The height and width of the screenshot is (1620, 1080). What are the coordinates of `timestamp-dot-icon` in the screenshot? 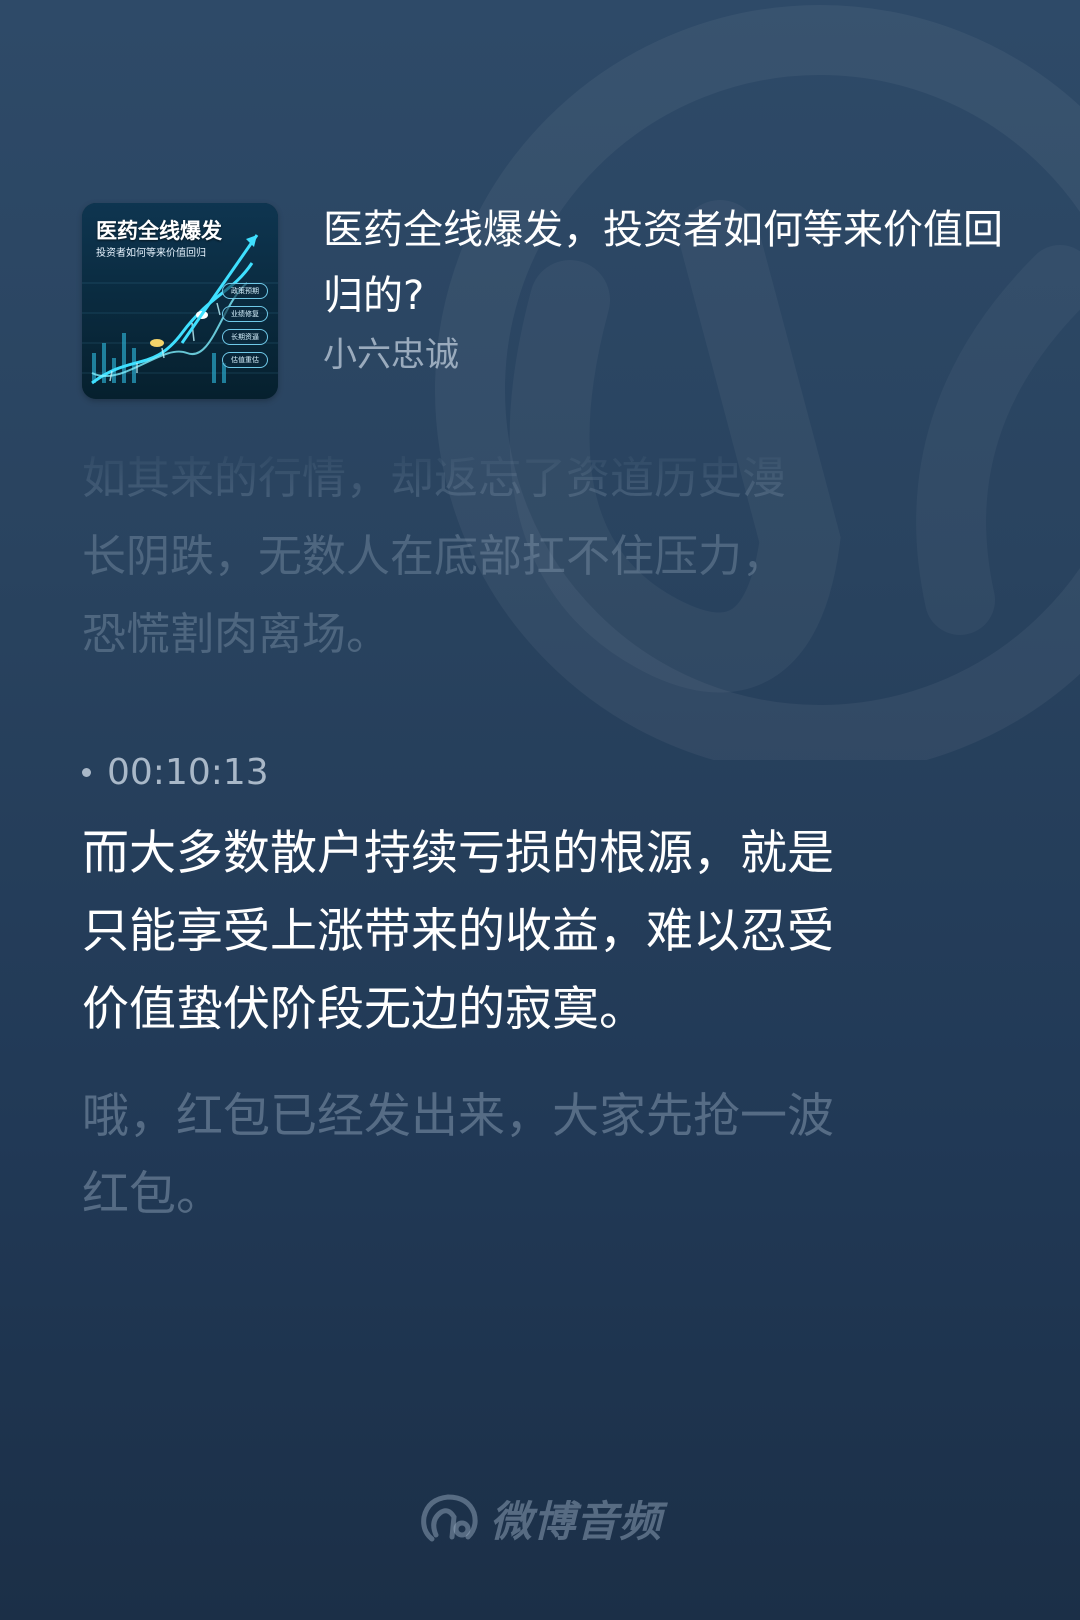 It's located at (86, 772).